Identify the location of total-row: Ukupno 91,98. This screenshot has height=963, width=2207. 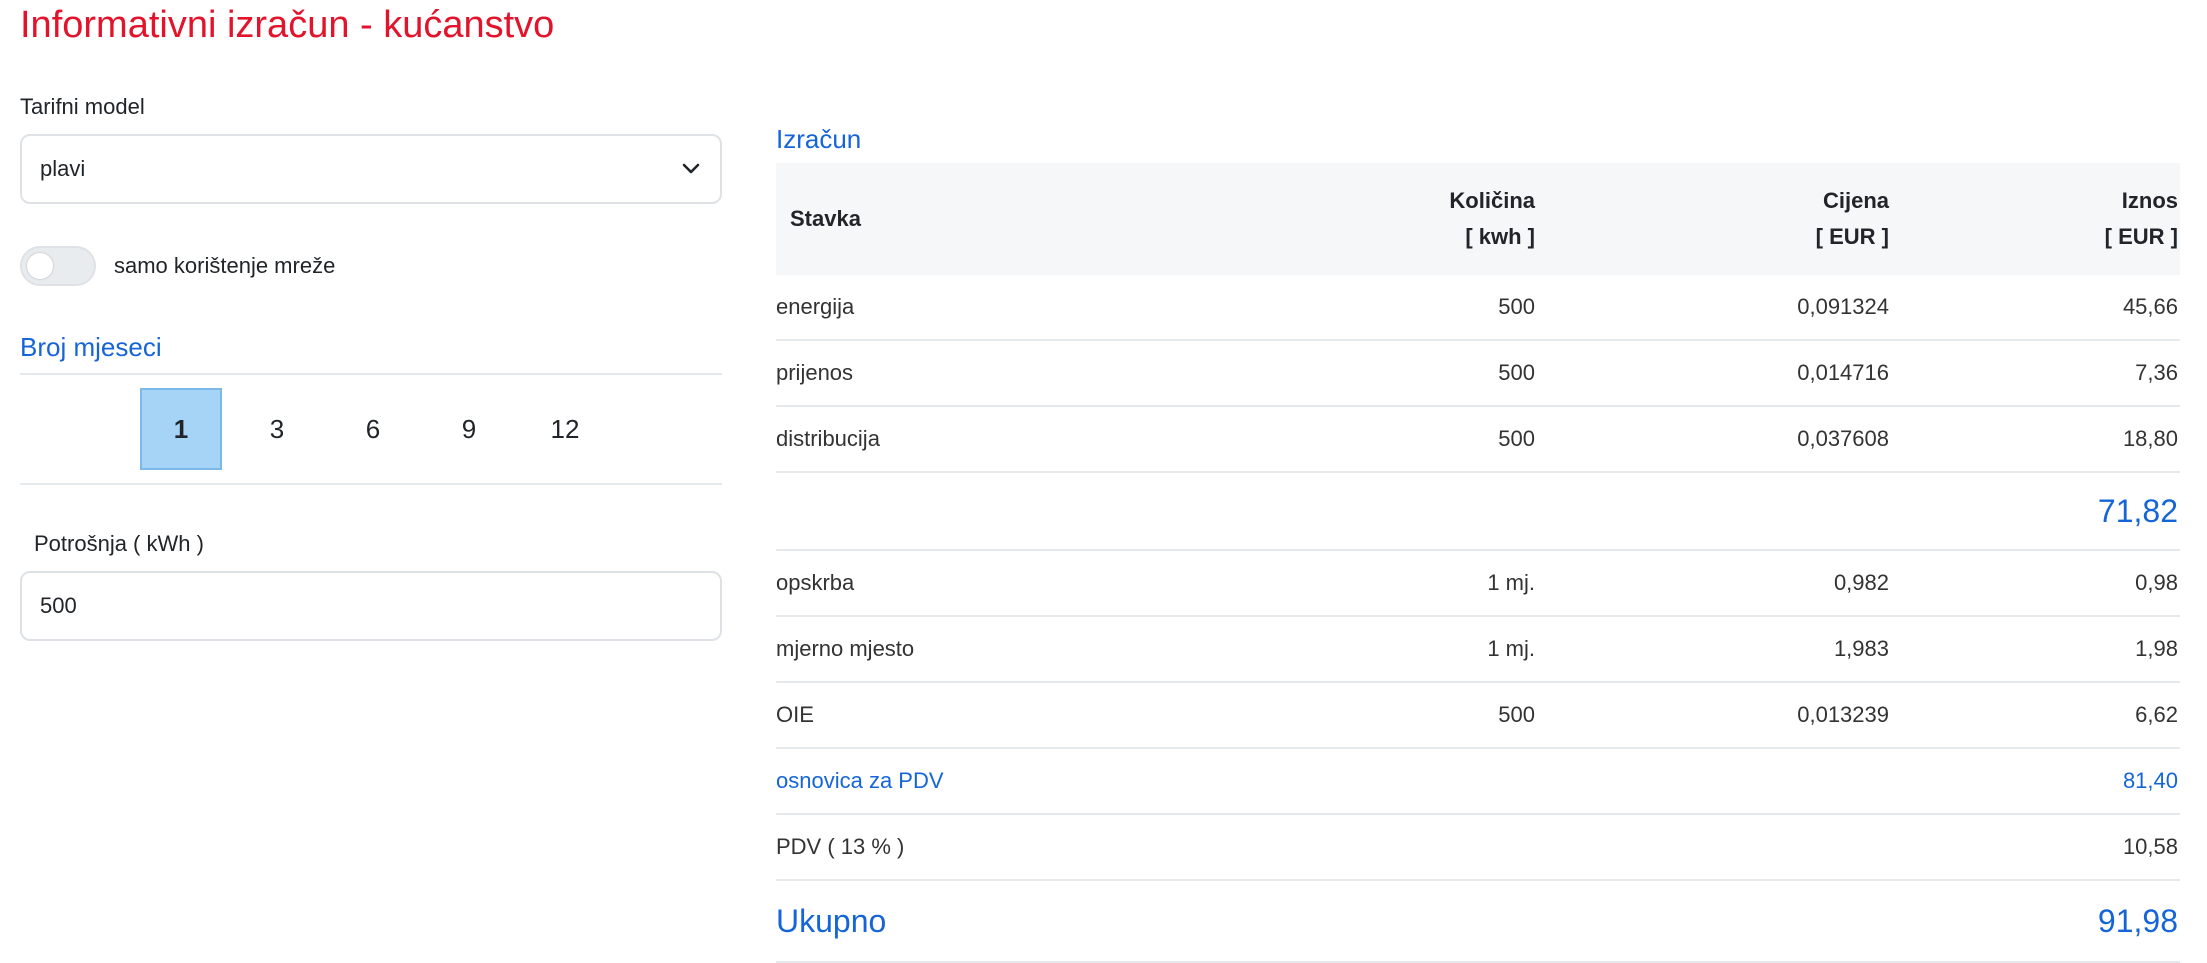
(1478, 921).